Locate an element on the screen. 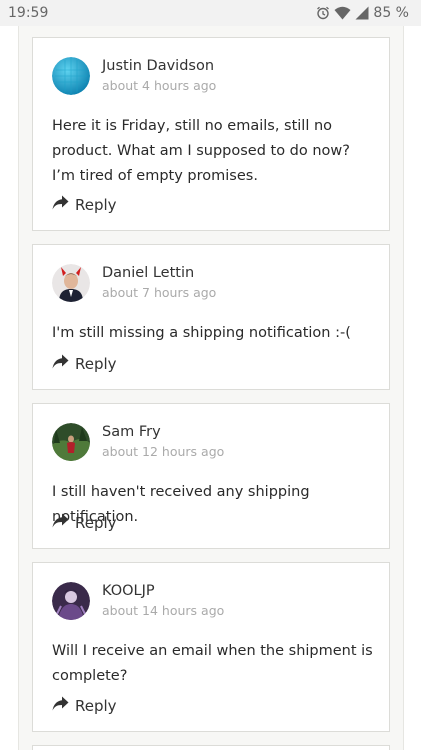 Image resolution: width=421 pixels, height=750 pixels. alarm-icon is located at coordinates (323, 13).